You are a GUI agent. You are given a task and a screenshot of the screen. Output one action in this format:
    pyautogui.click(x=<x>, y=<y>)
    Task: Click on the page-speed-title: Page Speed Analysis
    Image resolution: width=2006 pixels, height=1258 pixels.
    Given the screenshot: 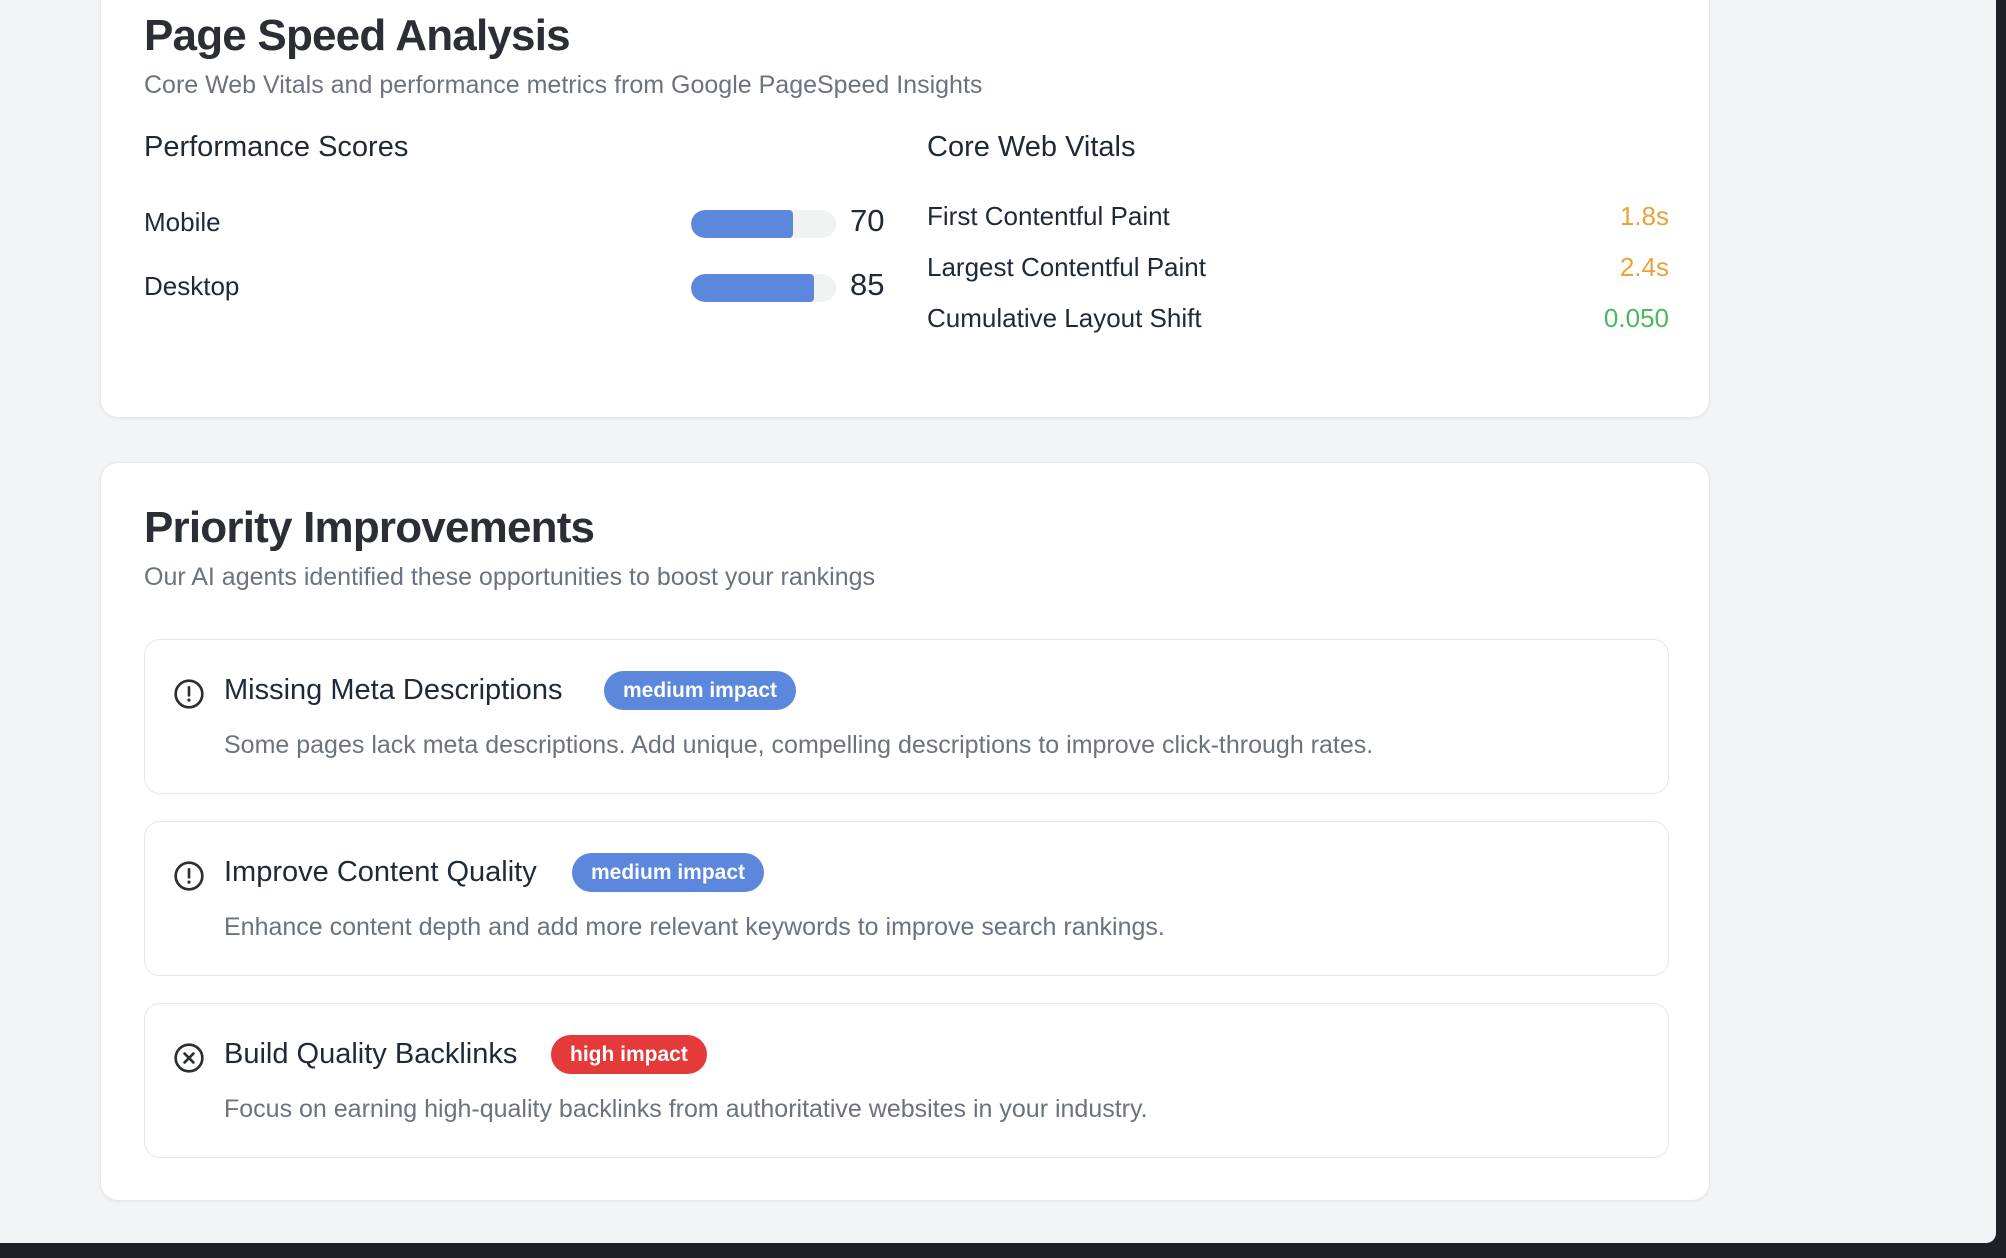 What is the action you would take?
    pyautogui.click(x=357, y=35)
    